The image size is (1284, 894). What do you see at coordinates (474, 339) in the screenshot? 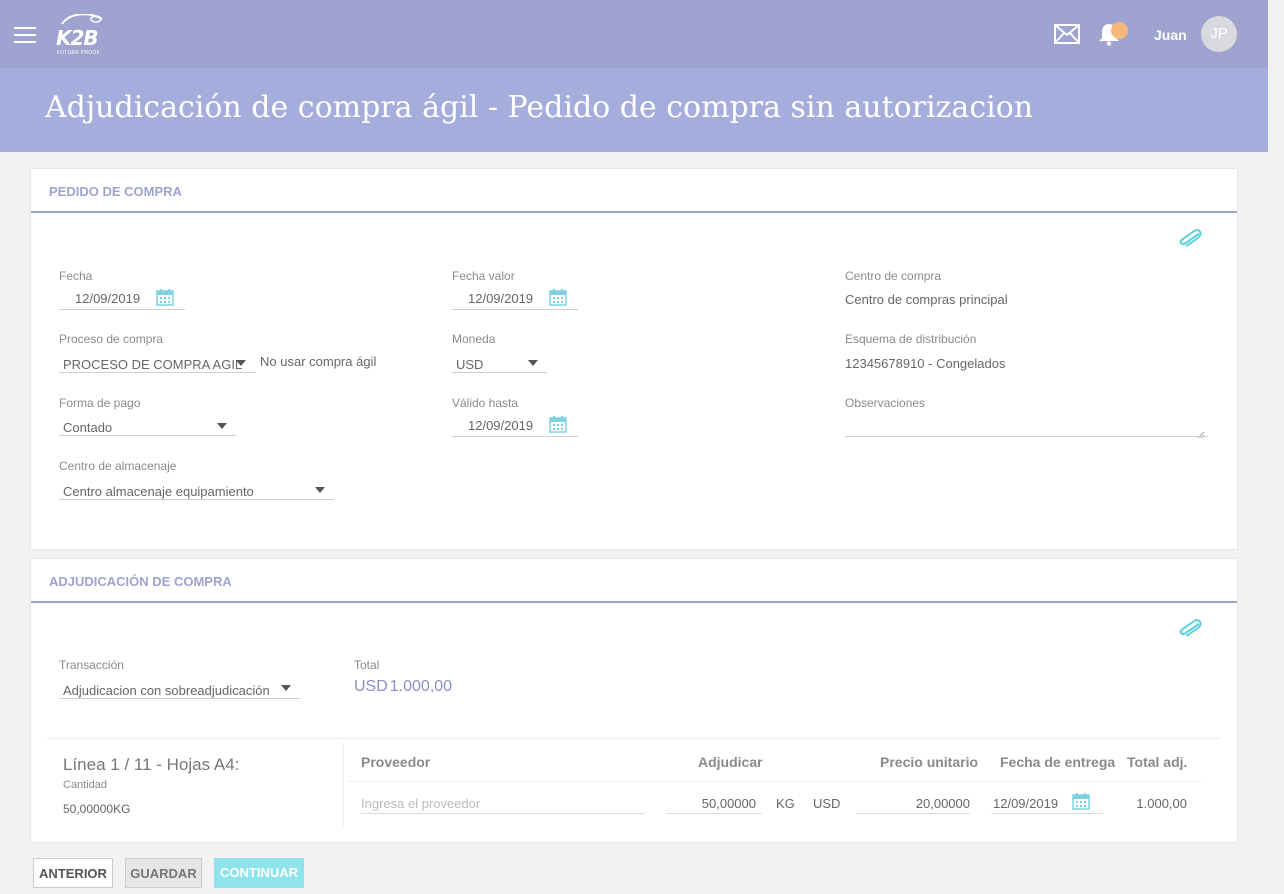
I see `moneda-label: Moneda` at bounding box center [474, 339].